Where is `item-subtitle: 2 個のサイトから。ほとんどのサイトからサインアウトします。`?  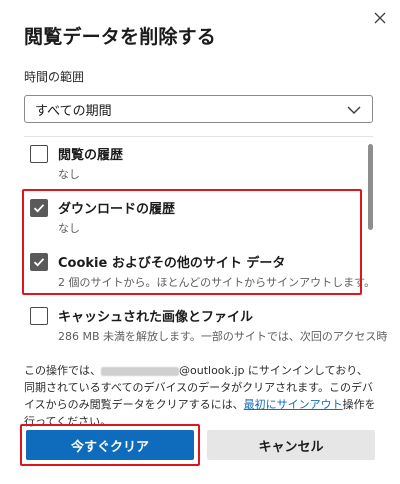
item-subtitle: 2 個のサイトから。ほとんどのサイトからサインアウトします。 is located at coordinates (217, 282).